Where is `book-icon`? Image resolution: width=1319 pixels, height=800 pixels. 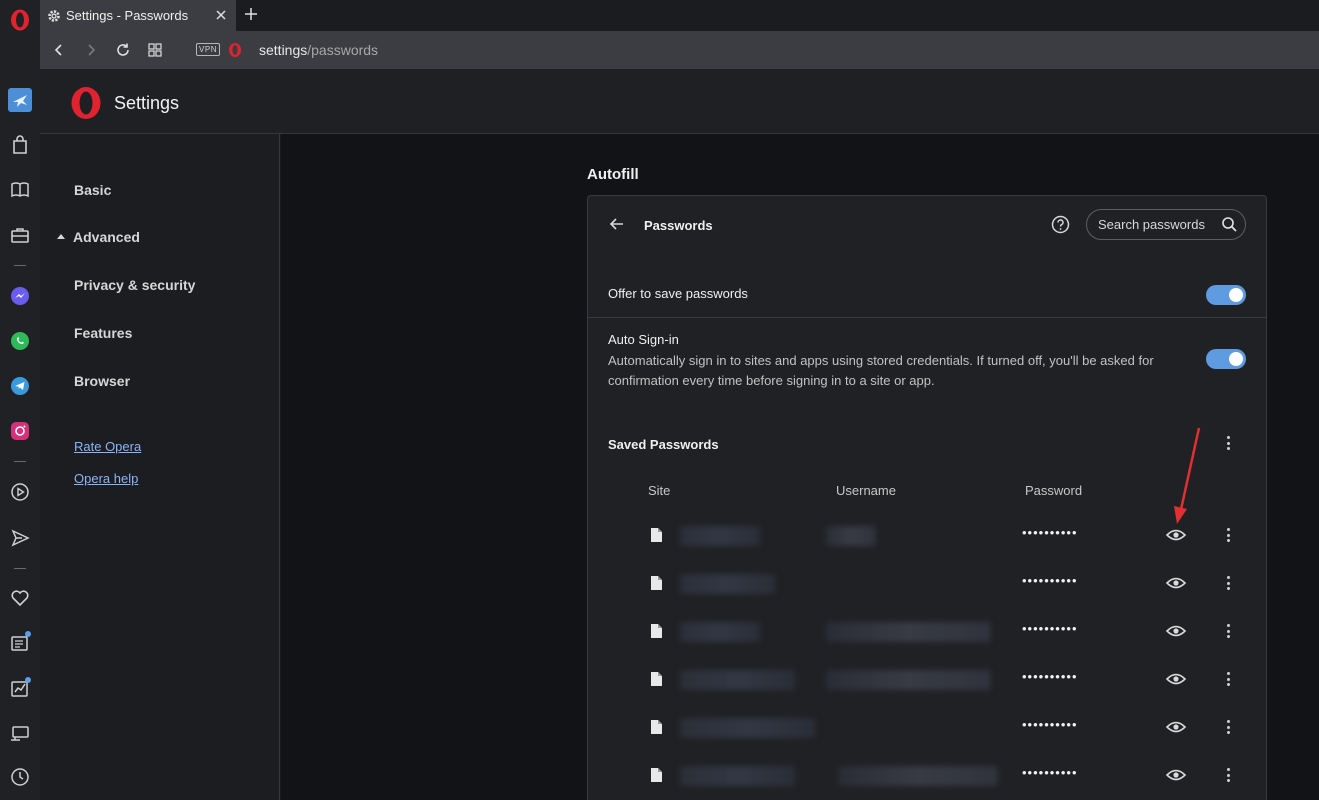
book-icon is located at coordinates (20, 190).